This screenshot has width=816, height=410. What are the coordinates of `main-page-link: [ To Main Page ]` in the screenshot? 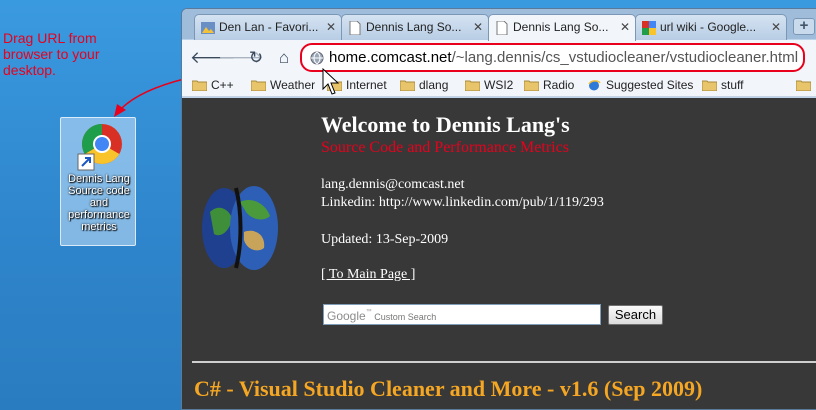 It's located at (368, 275).